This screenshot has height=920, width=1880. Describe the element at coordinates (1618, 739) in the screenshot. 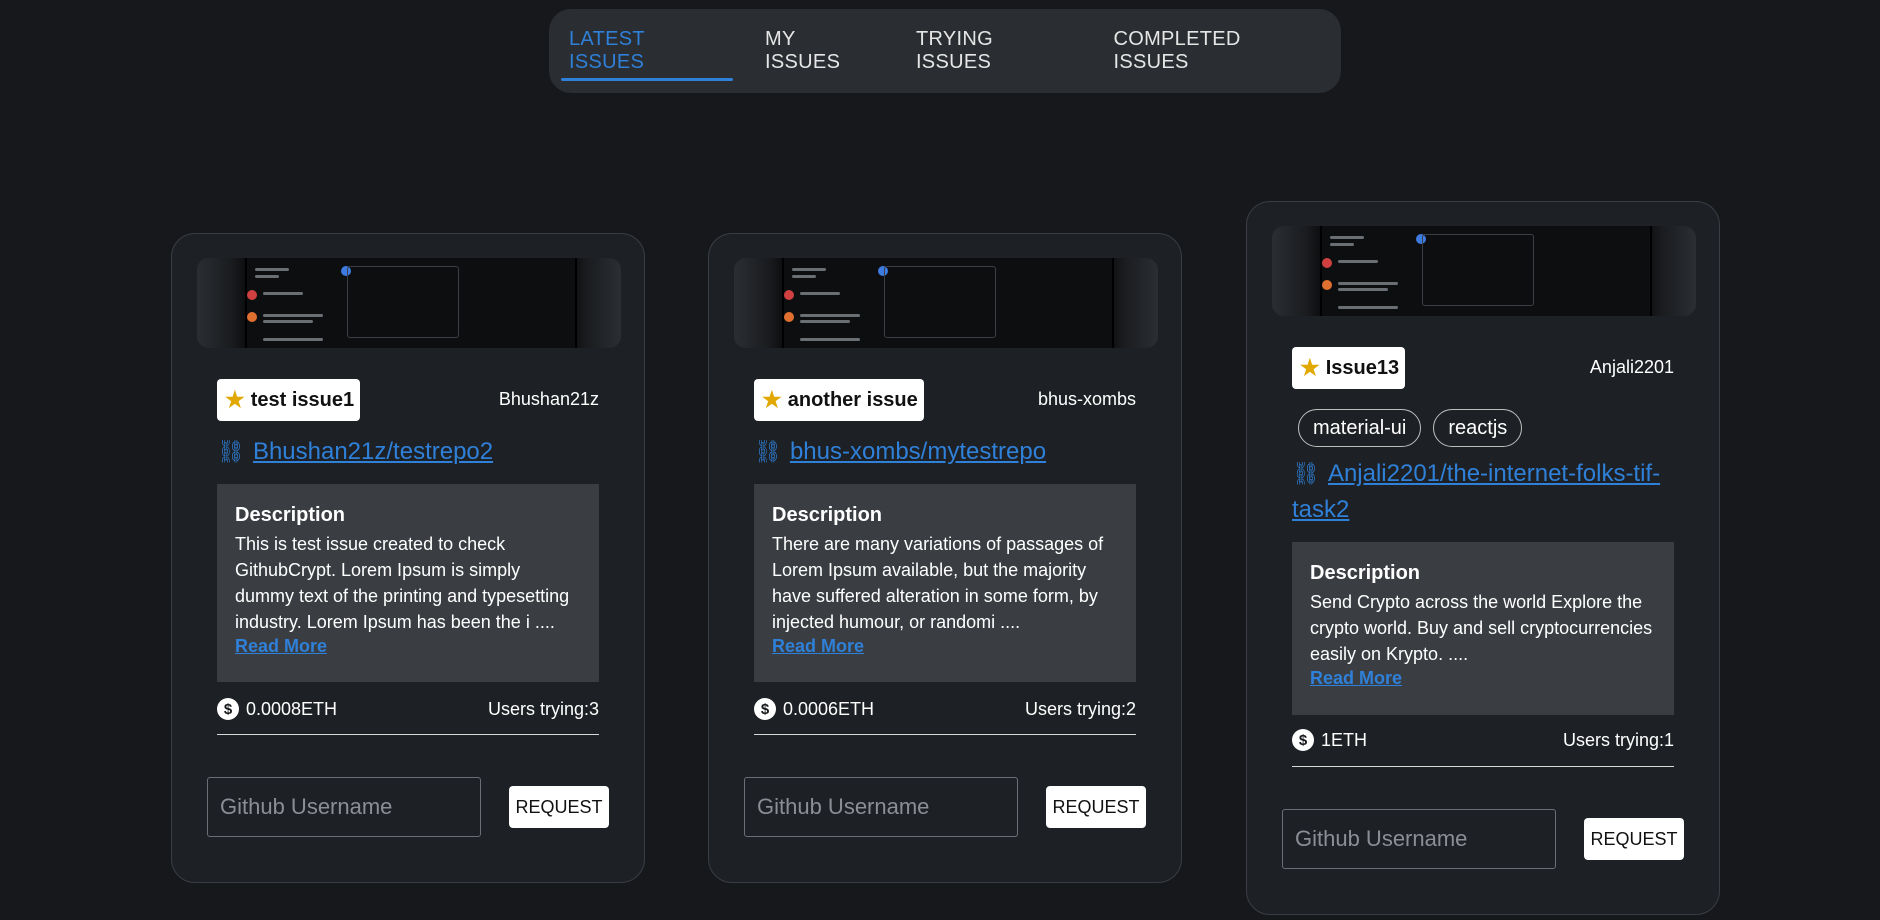

I see `users-trying-count: Users trying:1` at that location.